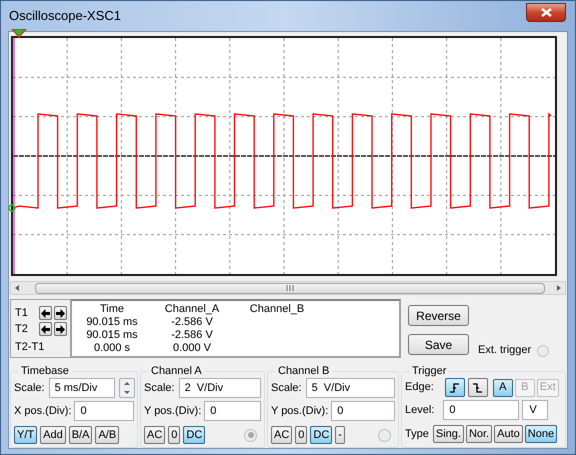 The image size is (576, 455). What do you see at coordinates (448, 434) in the screenshot?
I see `toggle-button: Sing.` at bounding box center [448, 434].